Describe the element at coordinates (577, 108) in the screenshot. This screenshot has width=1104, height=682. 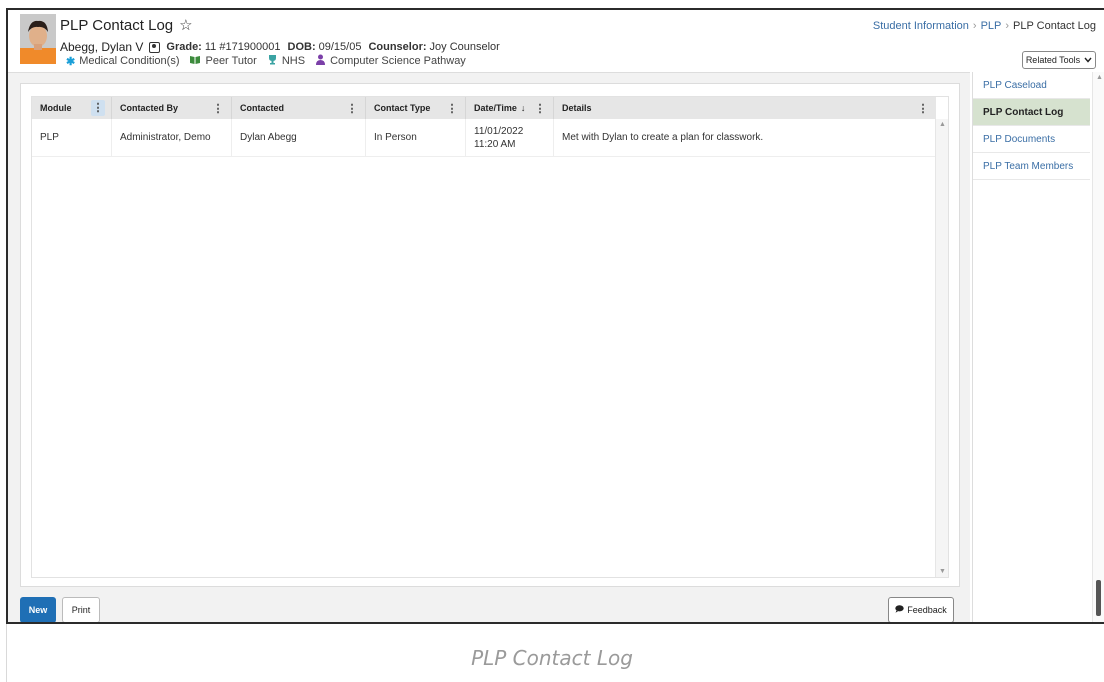
I see `column-label: Details` at that location.